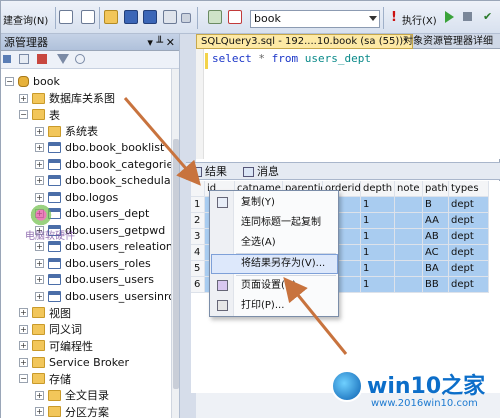 Image resolution: width=500 pixels, height=418 pixels. Describe the element at coordinates (198, 237) in the screenshot. I see `row-number: 3` at that location.